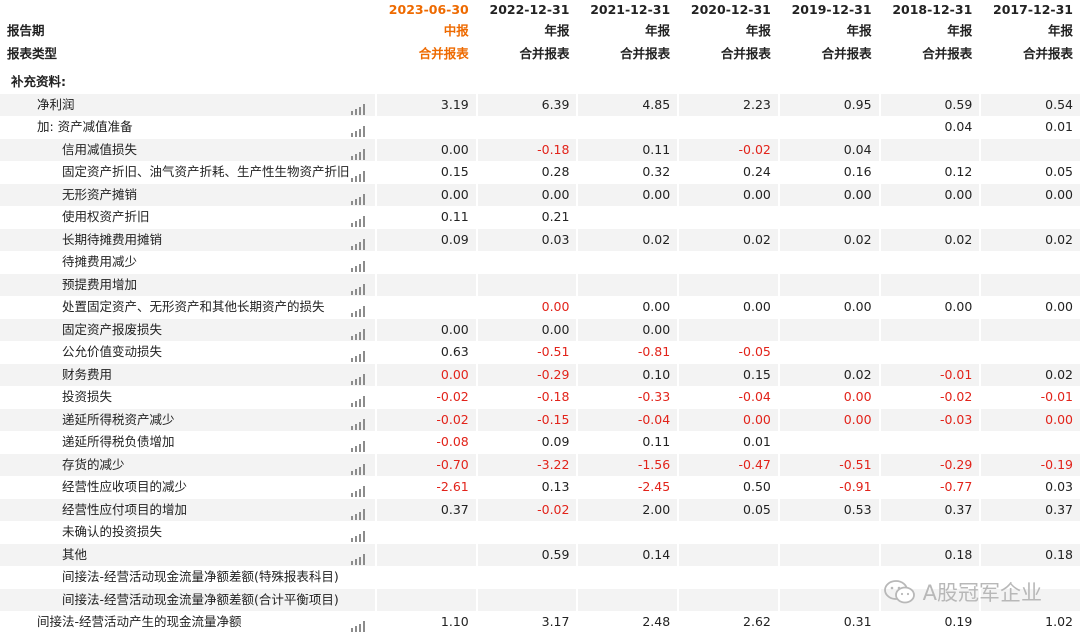  Describe the element at coordinates (727, 10) in the screenshot. I see `column-date: 2020-12-31` at that location.